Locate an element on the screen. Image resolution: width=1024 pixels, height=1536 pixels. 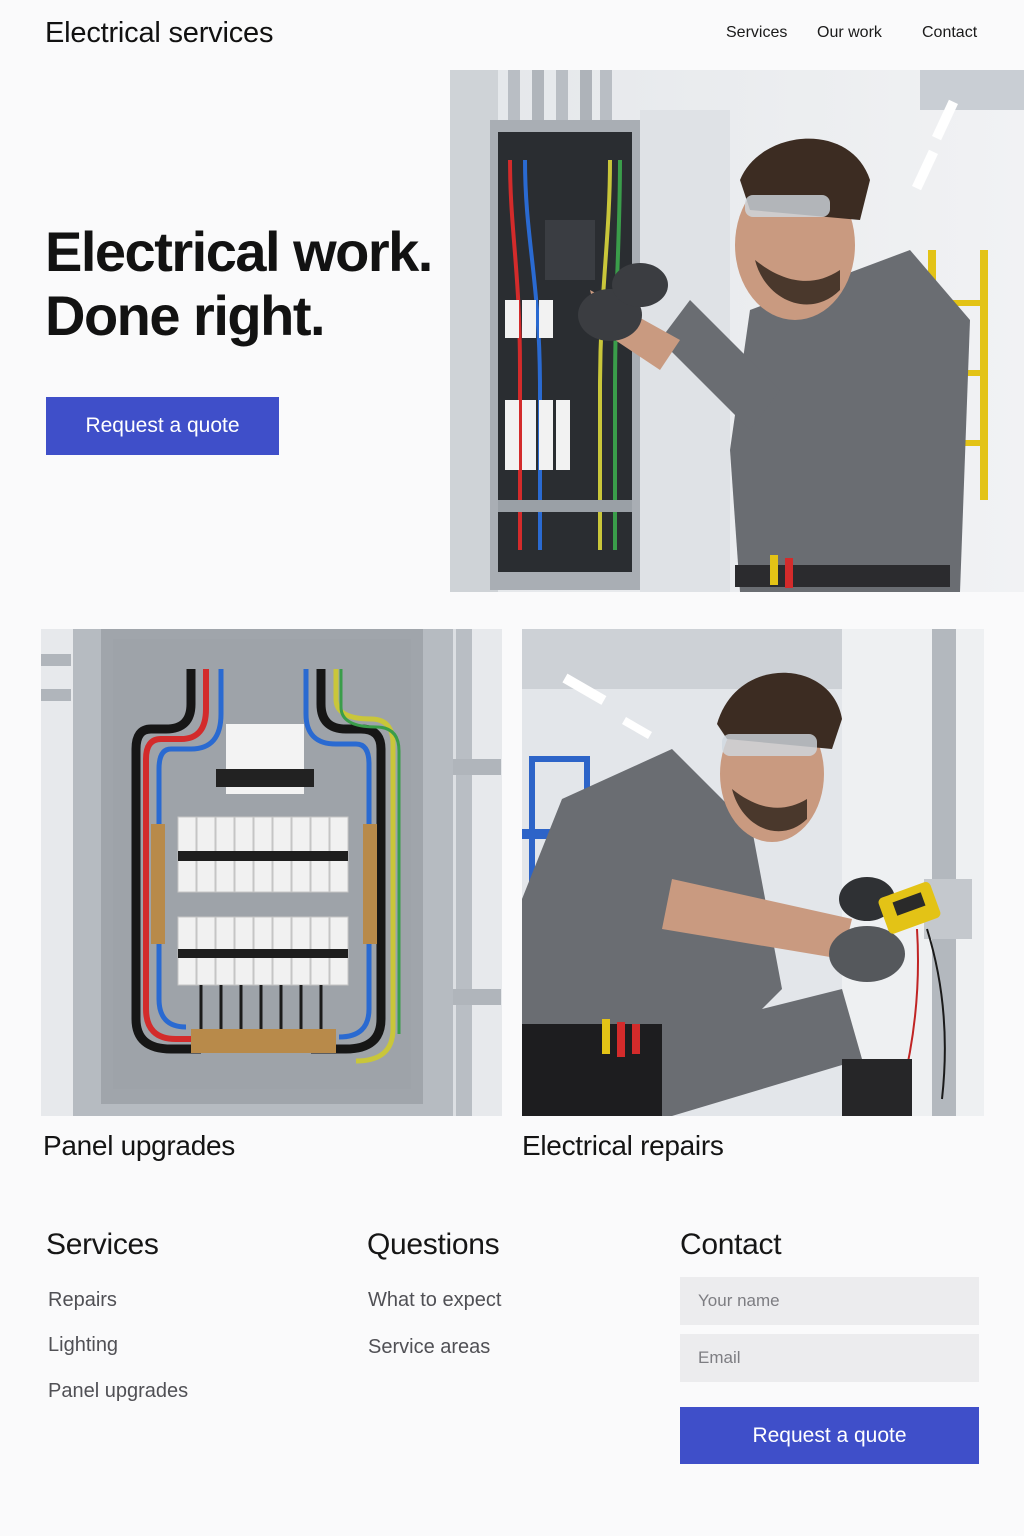
panel-upgrades-photo is located at coordinates (271, 872).